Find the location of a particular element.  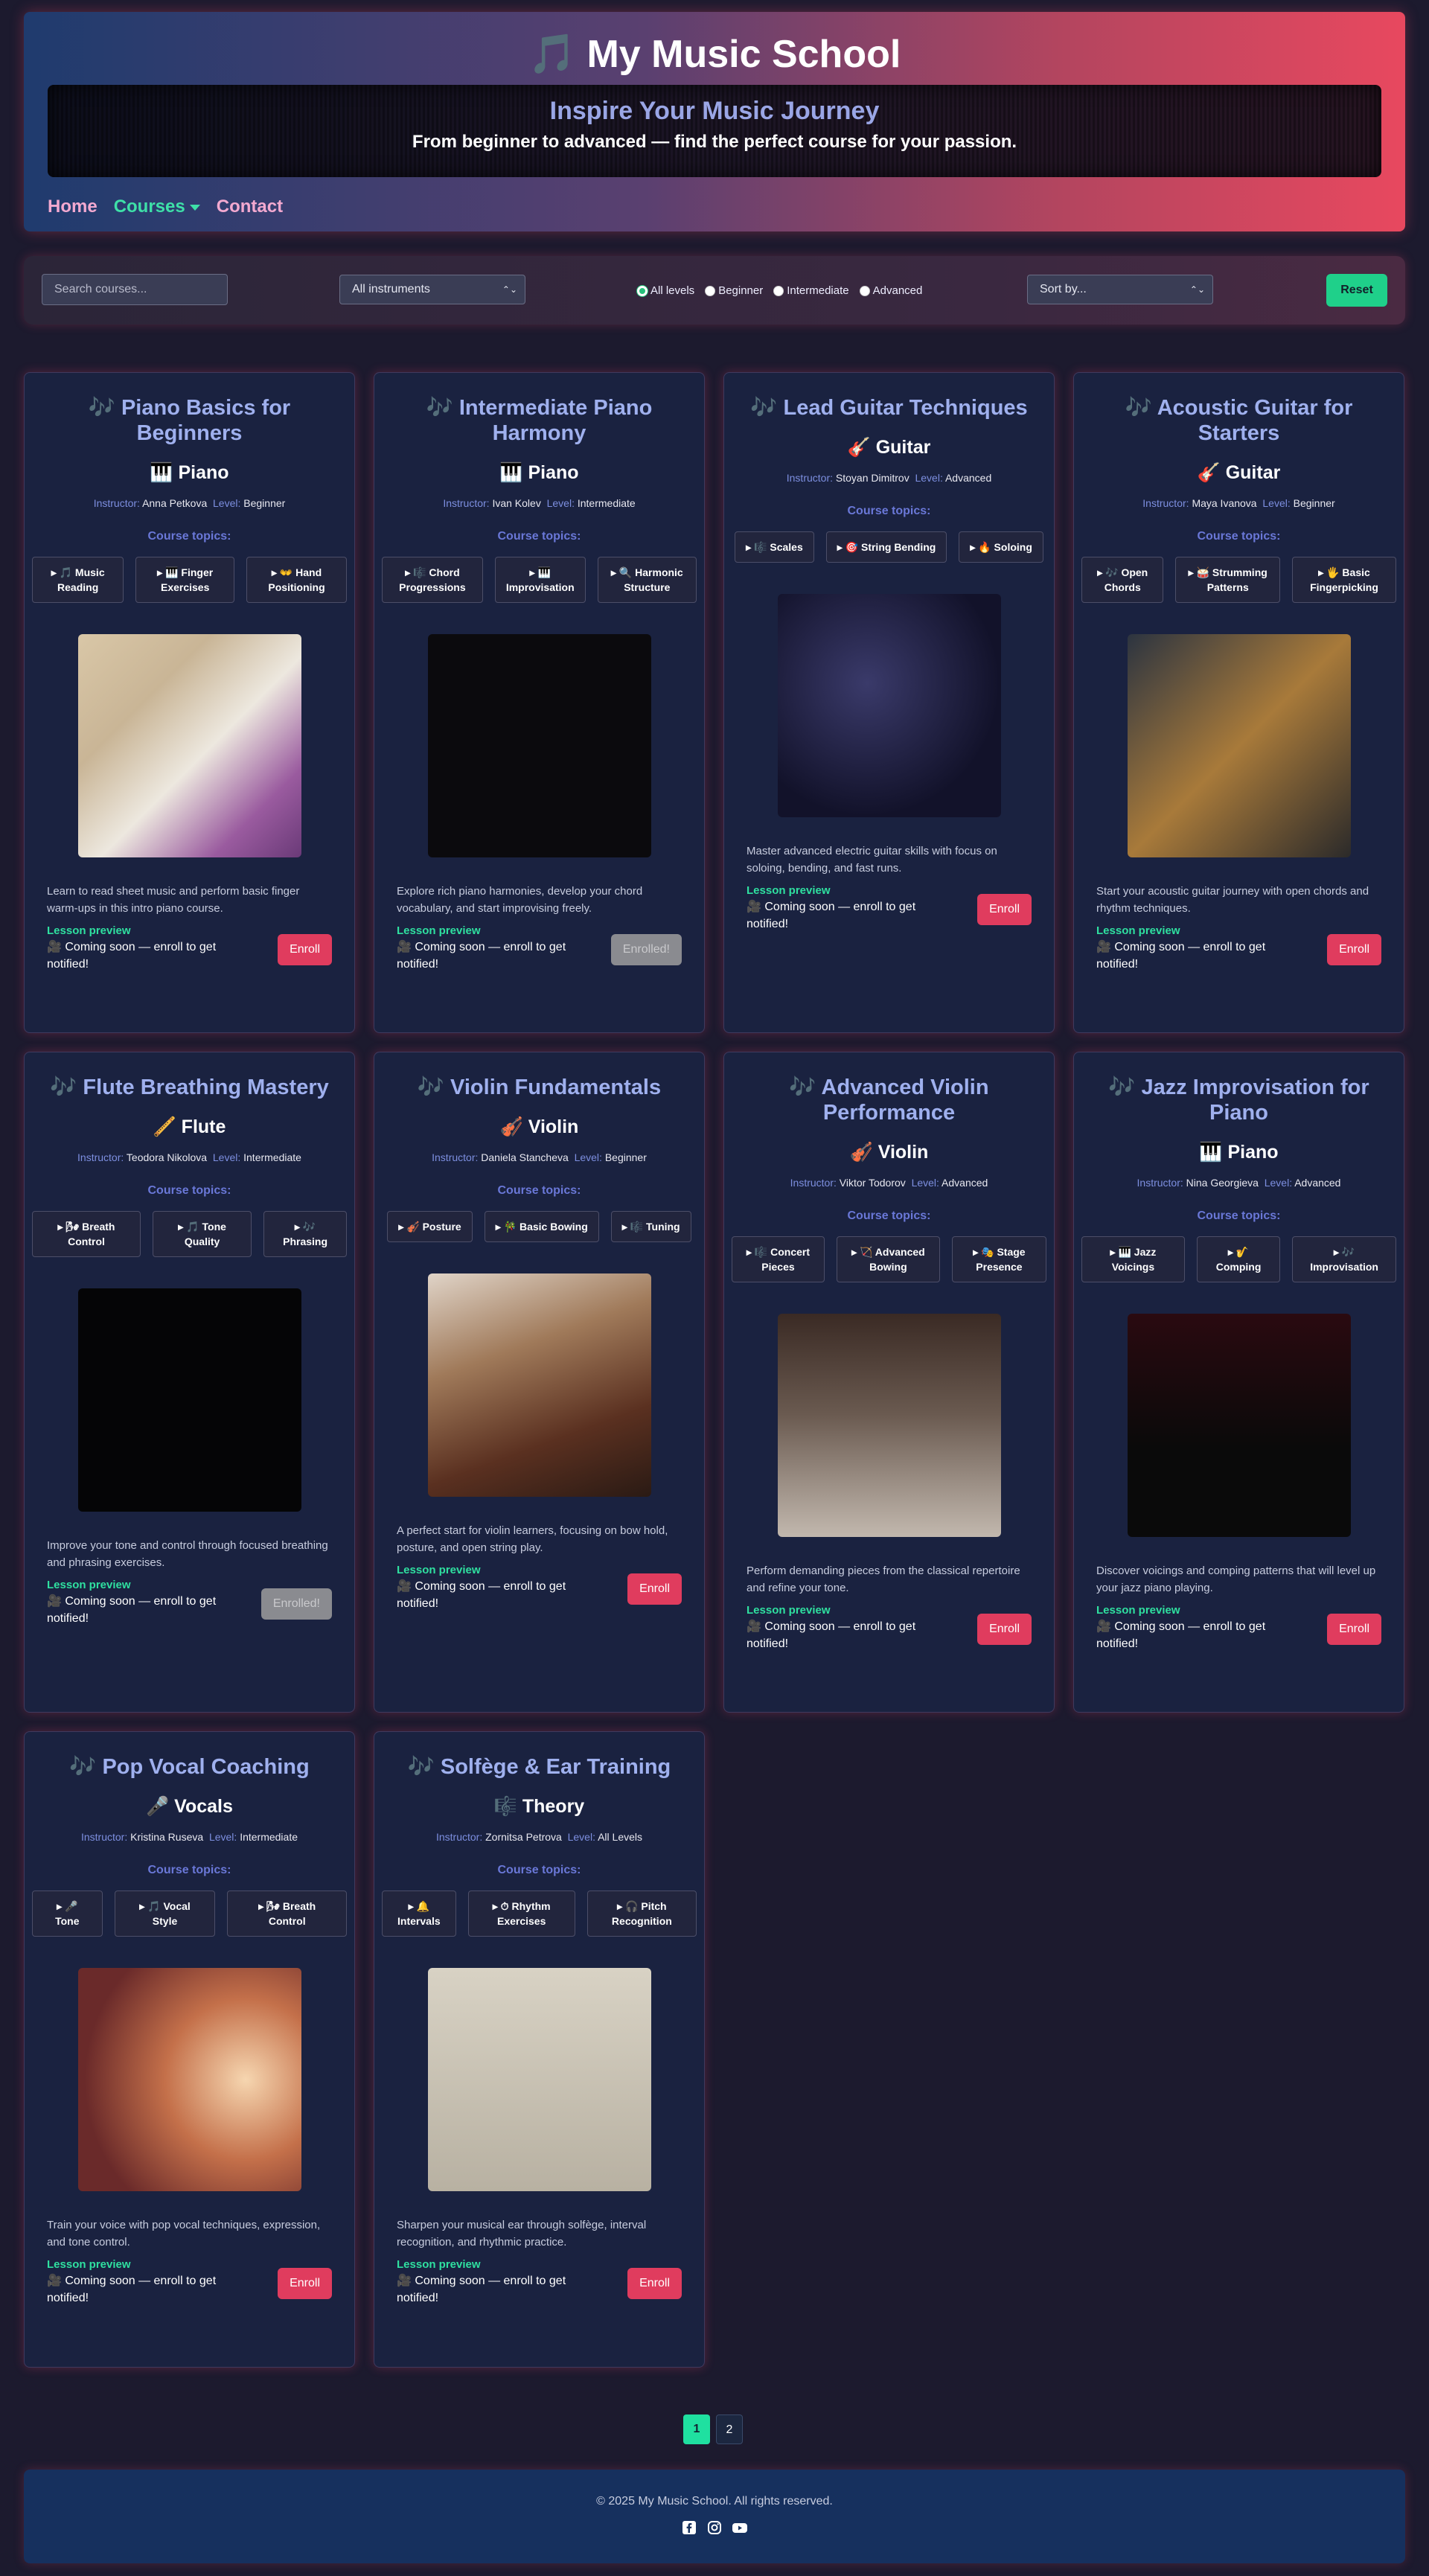

course-instrument: 🎻 Violin is located at coordinates (539, 1126).